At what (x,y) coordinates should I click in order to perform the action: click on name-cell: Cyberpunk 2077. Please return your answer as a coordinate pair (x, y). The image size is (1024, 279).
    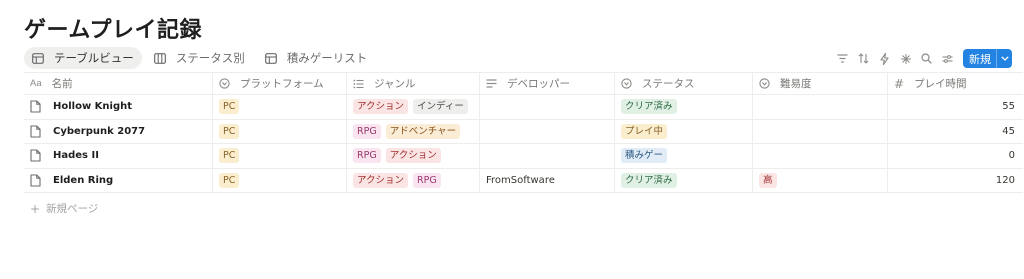
    Looking at the image, I should click on (118, 131).